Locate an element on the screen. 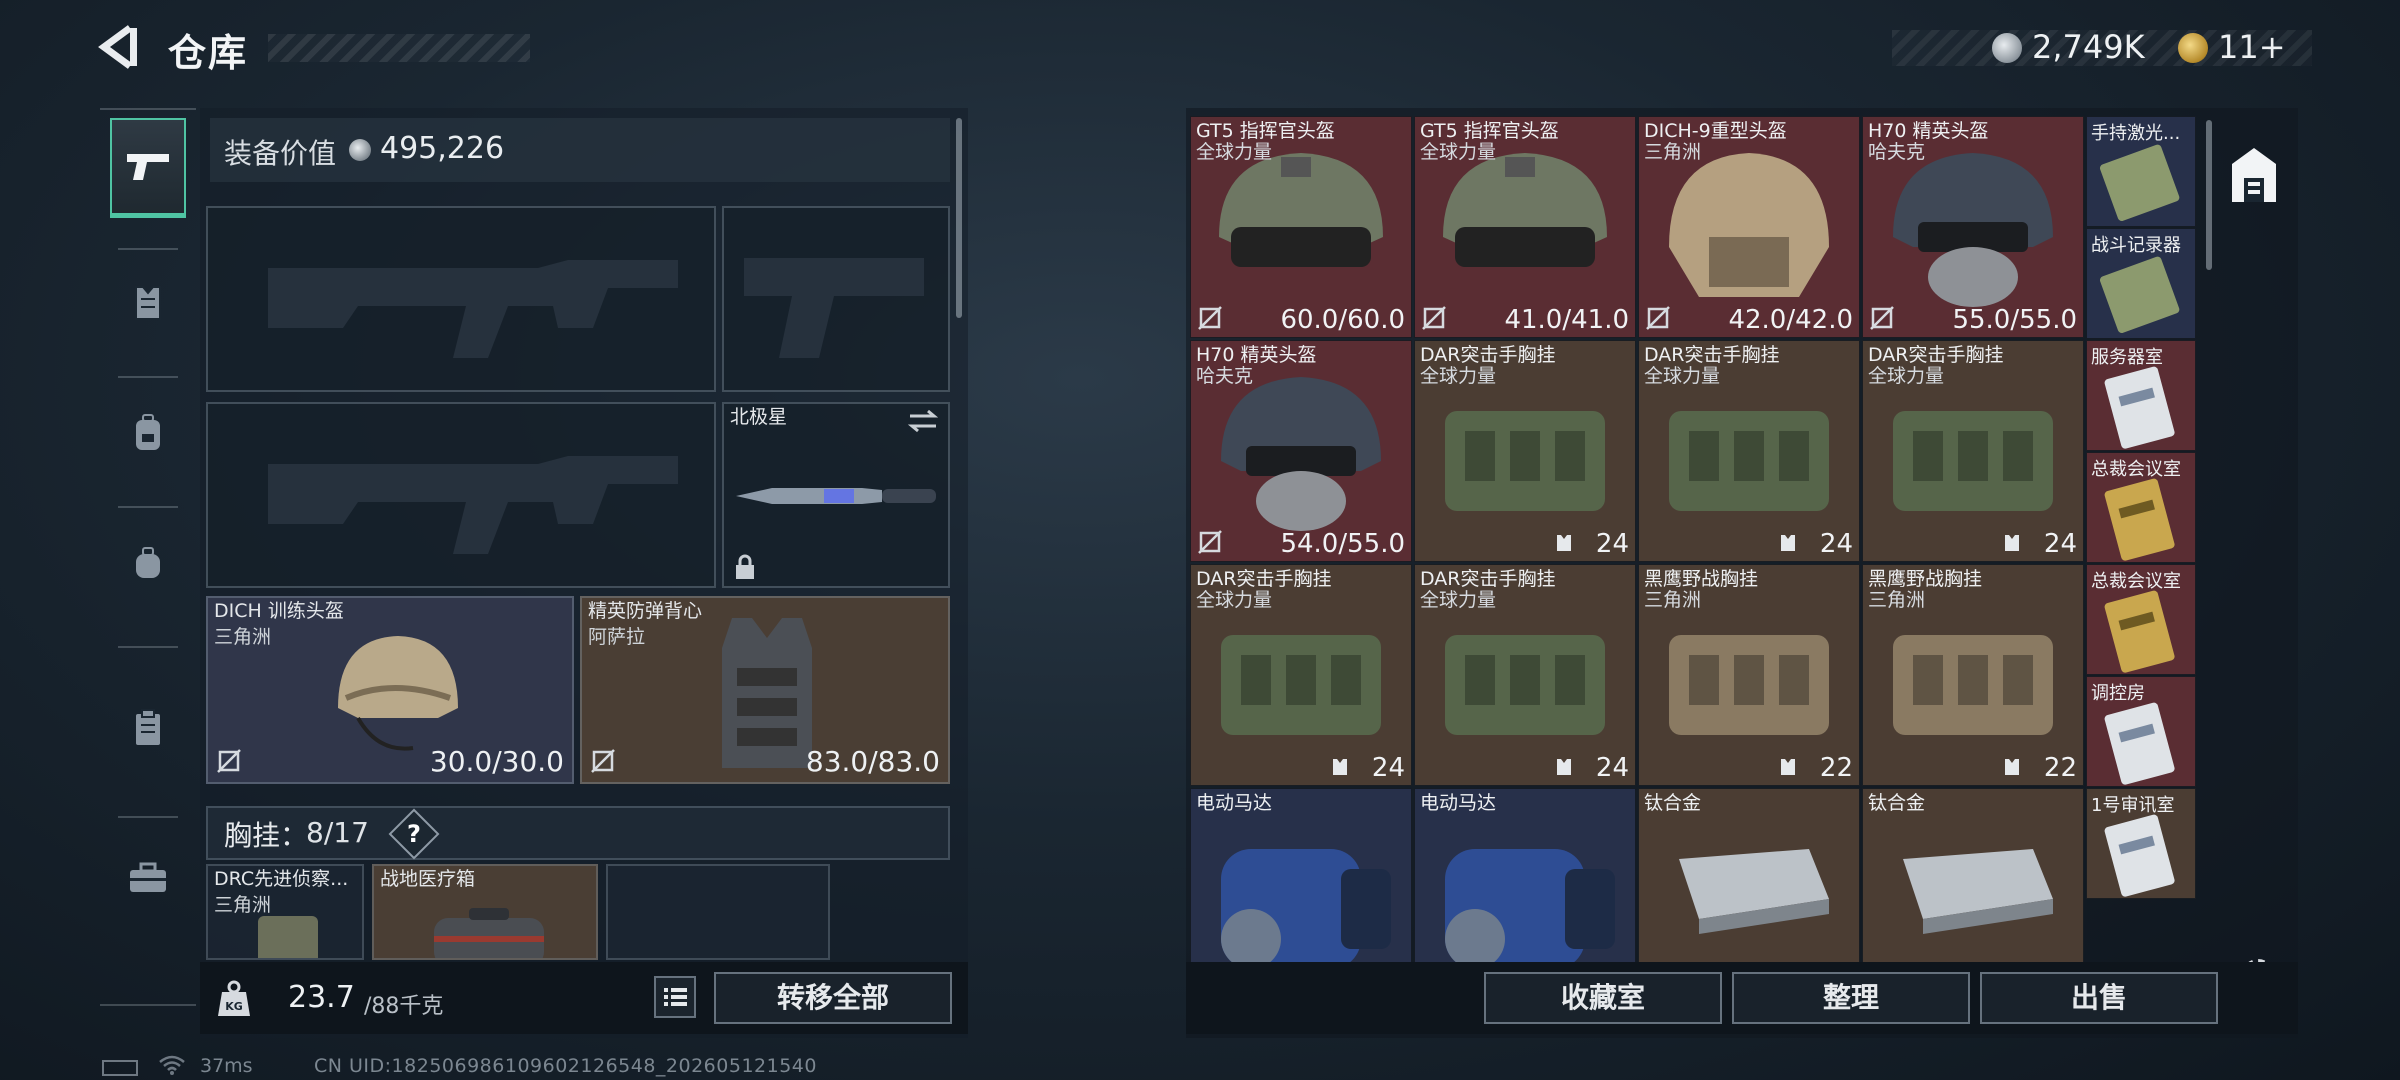 The height and width of the screenshot is (1080, 2400). swap-icon is located at coordinates (923, 421).